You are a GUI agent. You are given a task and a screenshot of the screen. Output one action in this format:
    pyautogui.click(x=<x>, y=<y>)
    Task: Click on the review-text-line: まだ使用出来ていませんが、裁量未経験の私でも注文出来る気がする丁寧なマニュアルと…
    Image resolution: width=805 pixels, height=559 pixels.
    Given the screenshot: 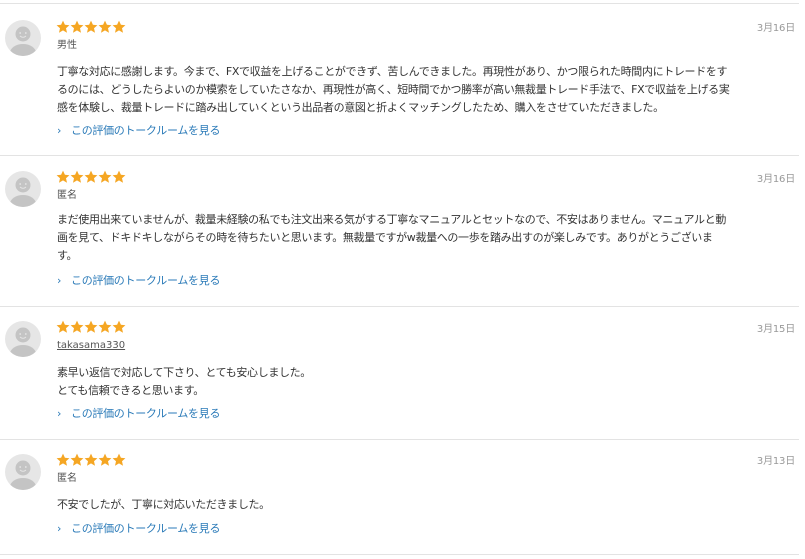 What is the action you would take?
    pyautogui.click(x=391, y=219)
    